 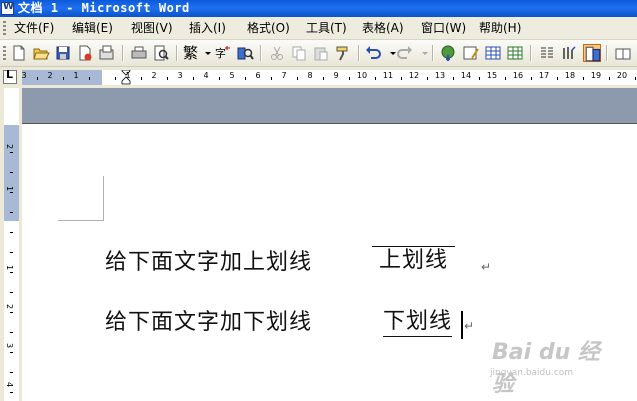 I want to click on title-bar: 文档 1 - Microsoft Word, so click(x=318, y=8).